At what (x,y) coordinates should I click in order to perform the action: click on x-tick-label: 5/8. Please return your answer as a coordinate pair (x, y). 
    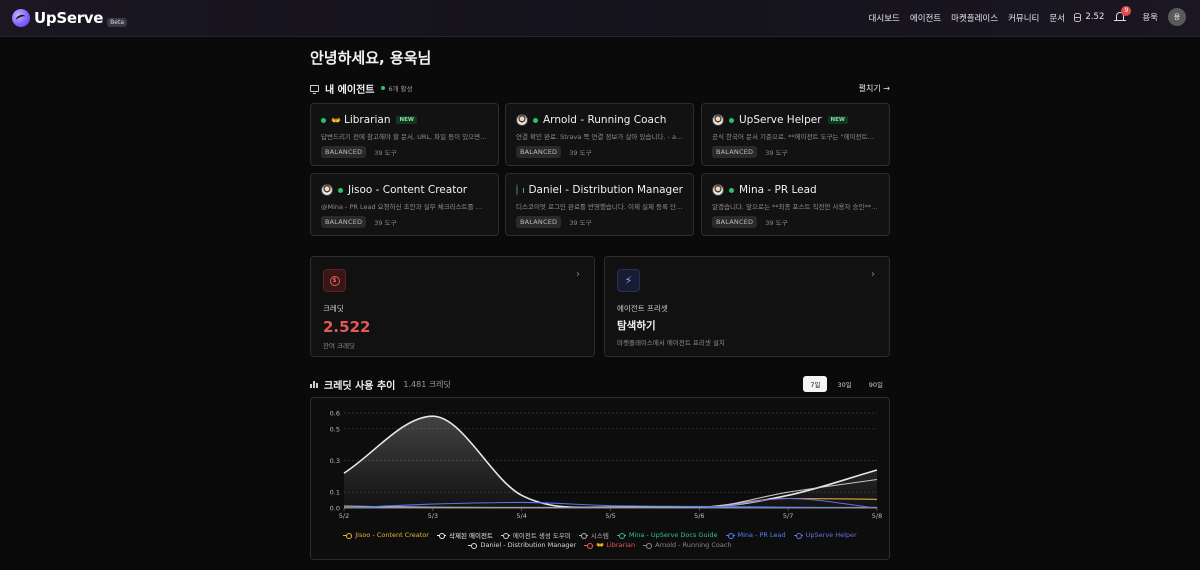
    Looking at the image, I should click on (877, 516).